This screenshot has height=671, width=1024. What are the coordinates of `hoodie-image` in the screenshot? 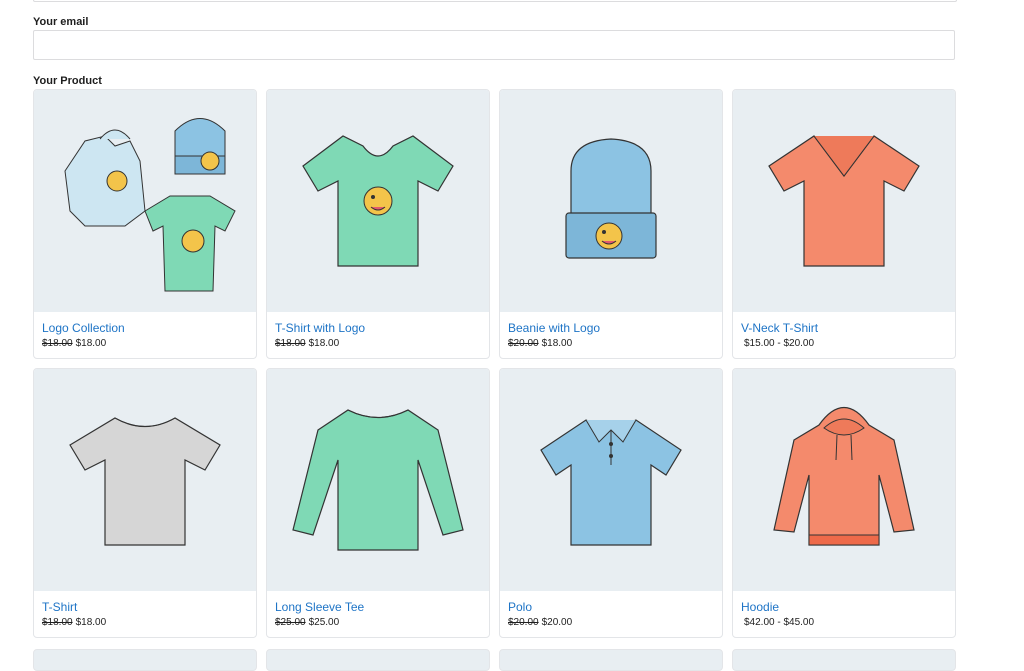 It's located at (844, 480).